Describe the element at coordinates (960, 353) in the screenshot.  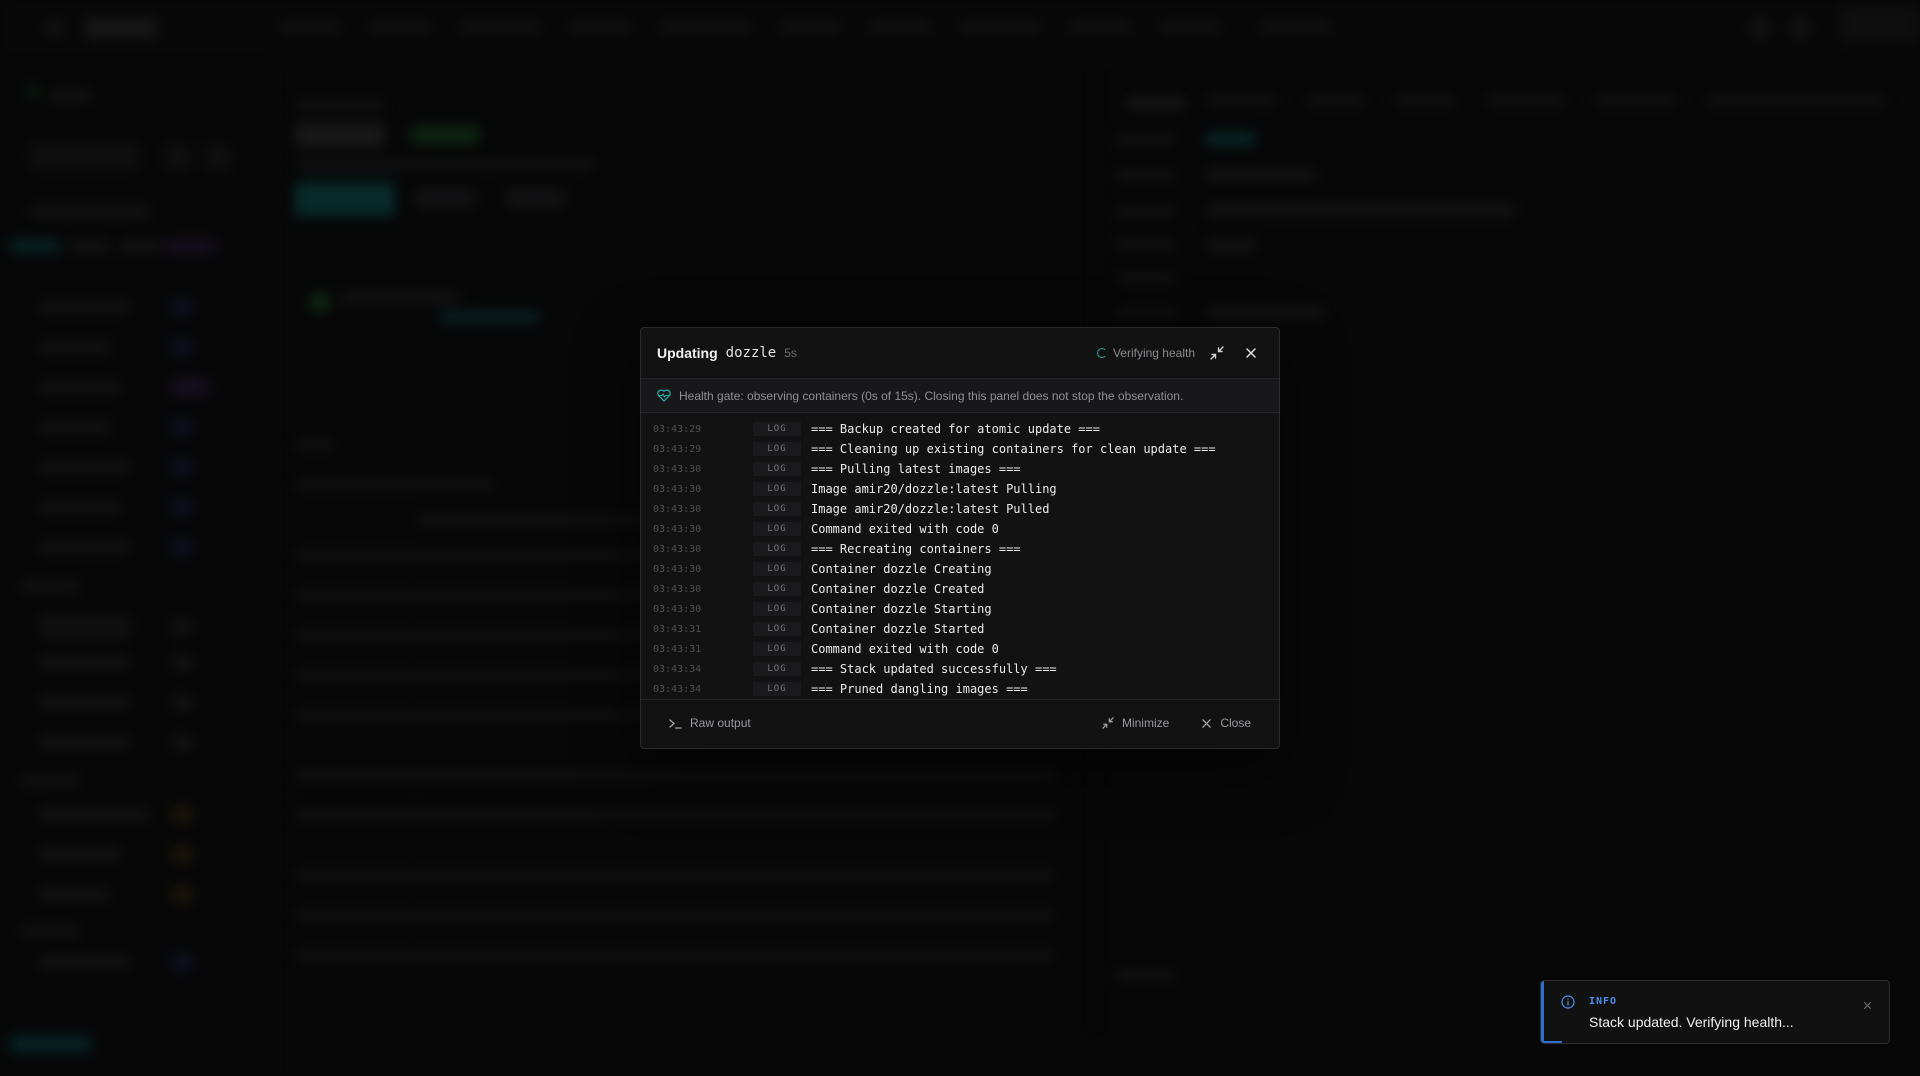
I see `dialog-header: Updating dozzle 5s Verifying health` at that location.